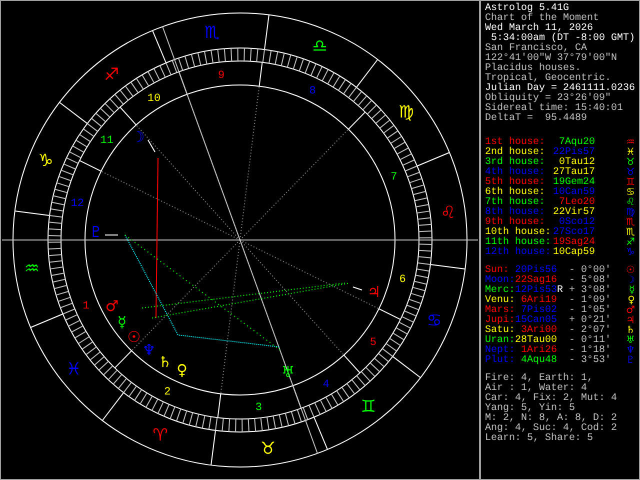  What do you see at coordinates (548, 99) in the screenshot?
I see `chart-info-line: Obliquity = 23°26'09"` at bounding box center [548, 99].